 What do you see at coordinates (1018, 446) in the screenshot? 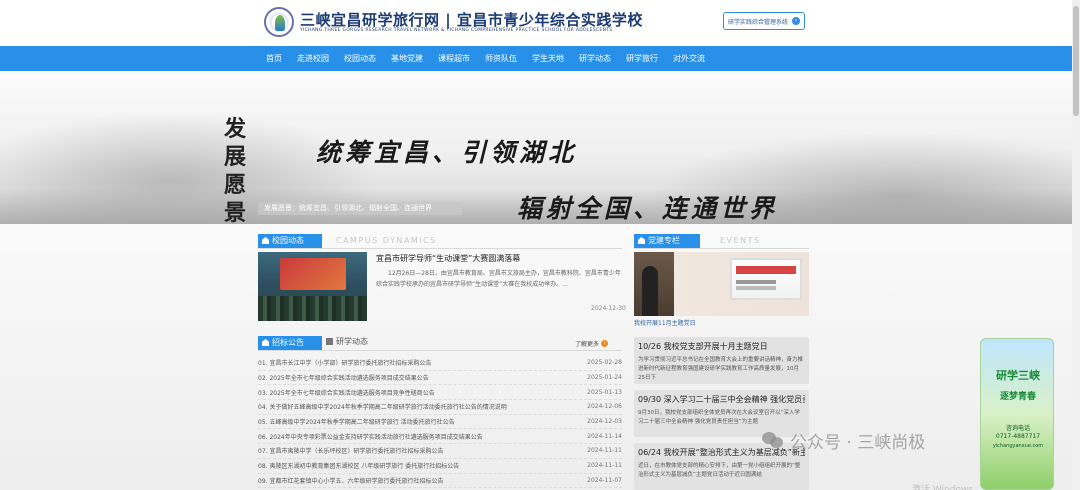
I see `ad-url: yichangyanxue.com` at bounding box center [1018, 446].